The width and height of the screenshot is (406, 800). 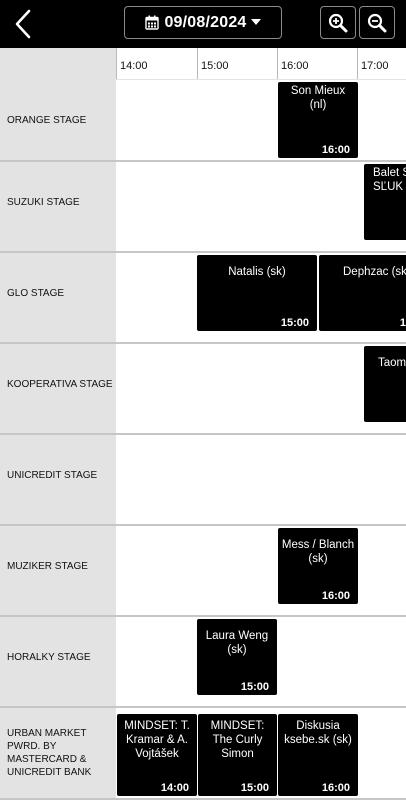 I want to click on event-title: Laura Weng (sk), so click(x=237, y=643).